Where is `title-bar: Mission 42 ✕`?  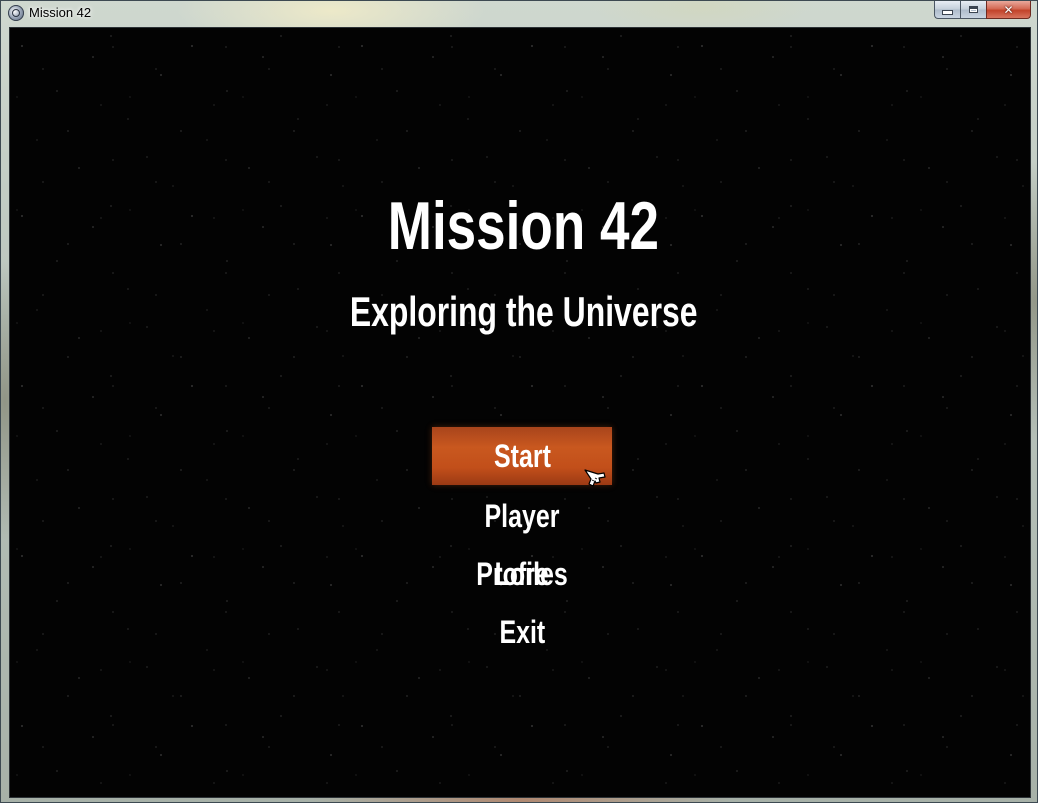 title-bar: Mission 42 ✕ is located at coordinates (519, 13).